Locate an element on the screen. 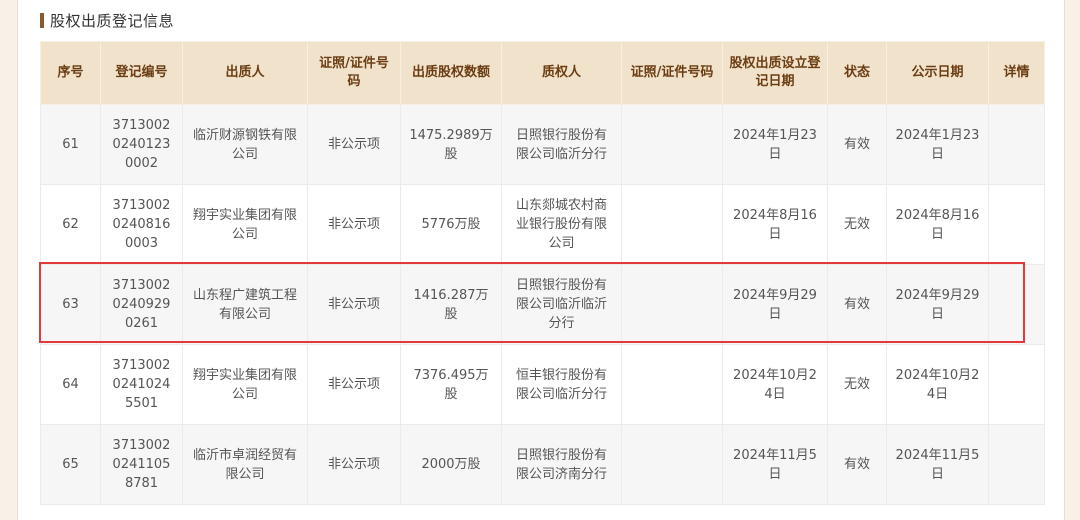 The width and height of the screenshot is (1080, 520). cell-pledgor: 临沂市卓润经贸有限公司 is located at coordinates (245, 464).